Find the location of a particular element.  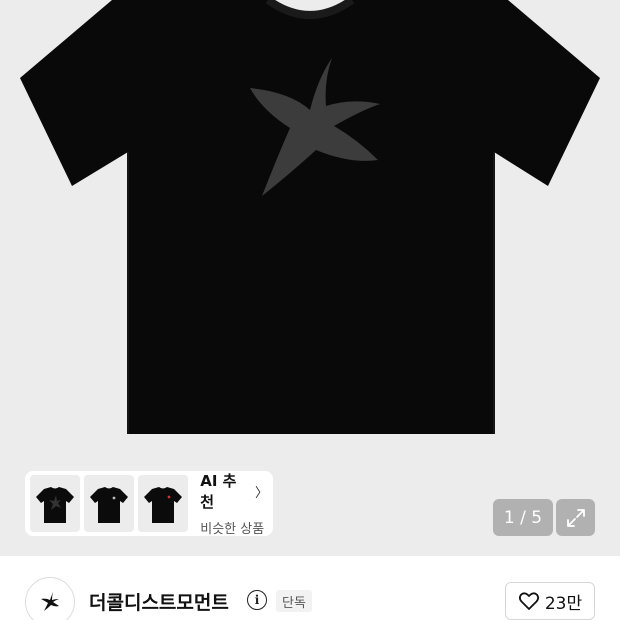

like-button: 23만 is located at coordinates (550, 601).